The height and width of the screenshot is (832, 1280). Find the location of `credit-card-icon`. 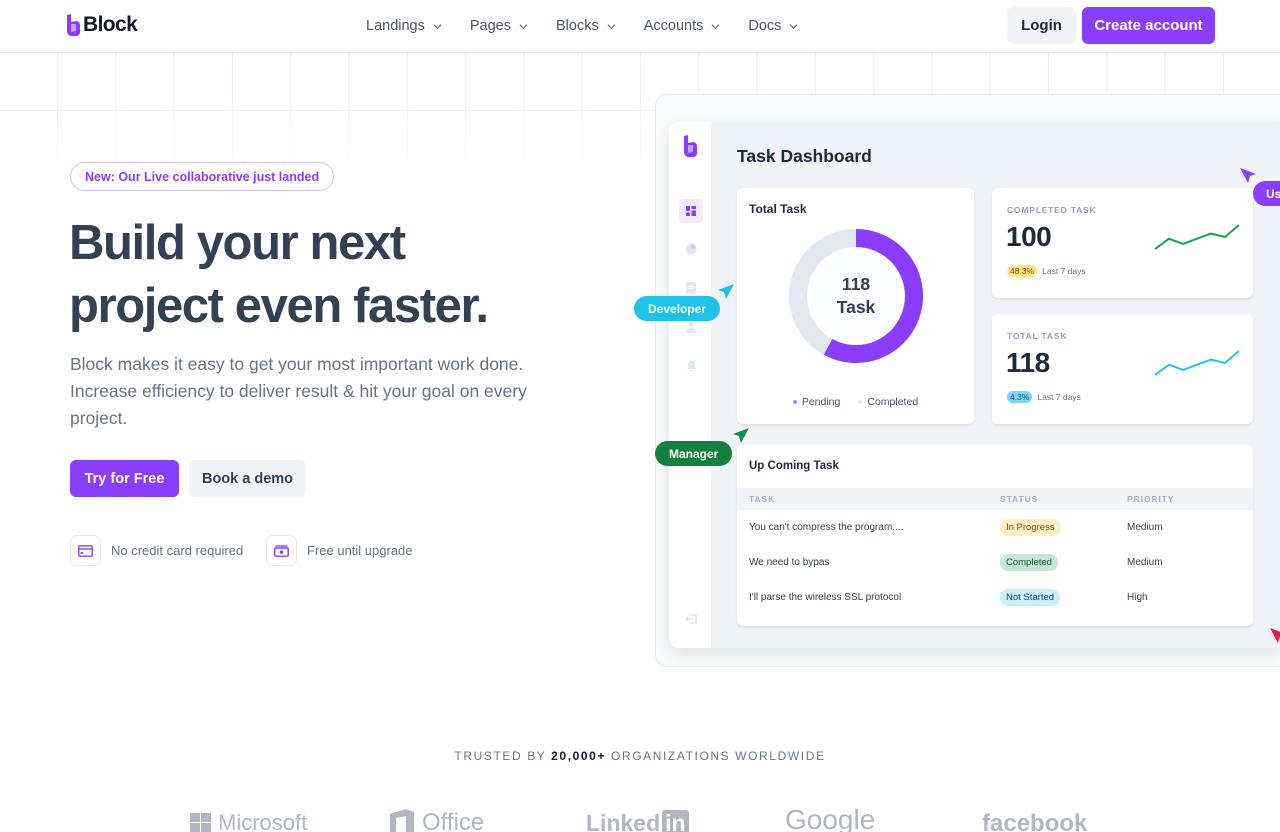

credit-card-icon is located at coordinates (85, 550).